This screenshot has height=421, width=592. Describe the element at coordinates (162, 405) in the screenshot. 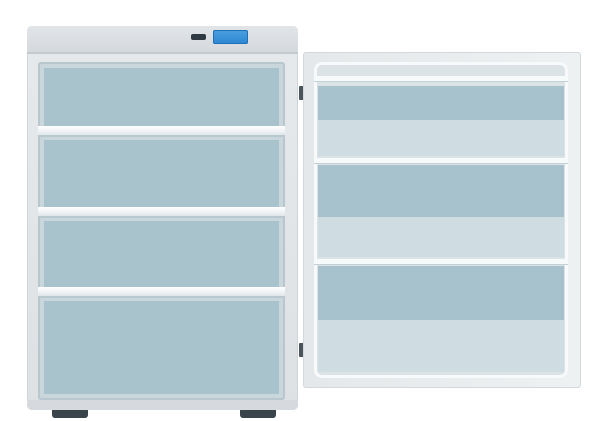

I see `cabinet-base` at that location.